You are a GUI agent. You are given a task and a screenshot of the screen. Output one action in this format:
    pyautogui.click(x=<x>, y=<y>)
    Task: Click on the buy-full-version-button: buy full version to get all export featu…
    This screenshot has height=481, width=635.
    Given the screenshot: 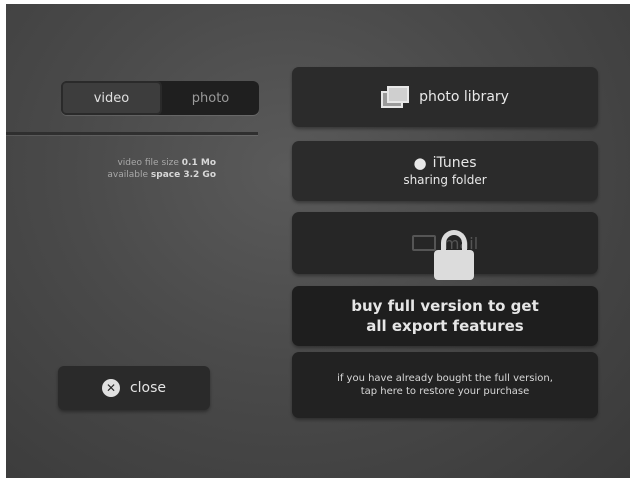 What is the action you would take?
    pyautogui.click(x=445, y=316)
    